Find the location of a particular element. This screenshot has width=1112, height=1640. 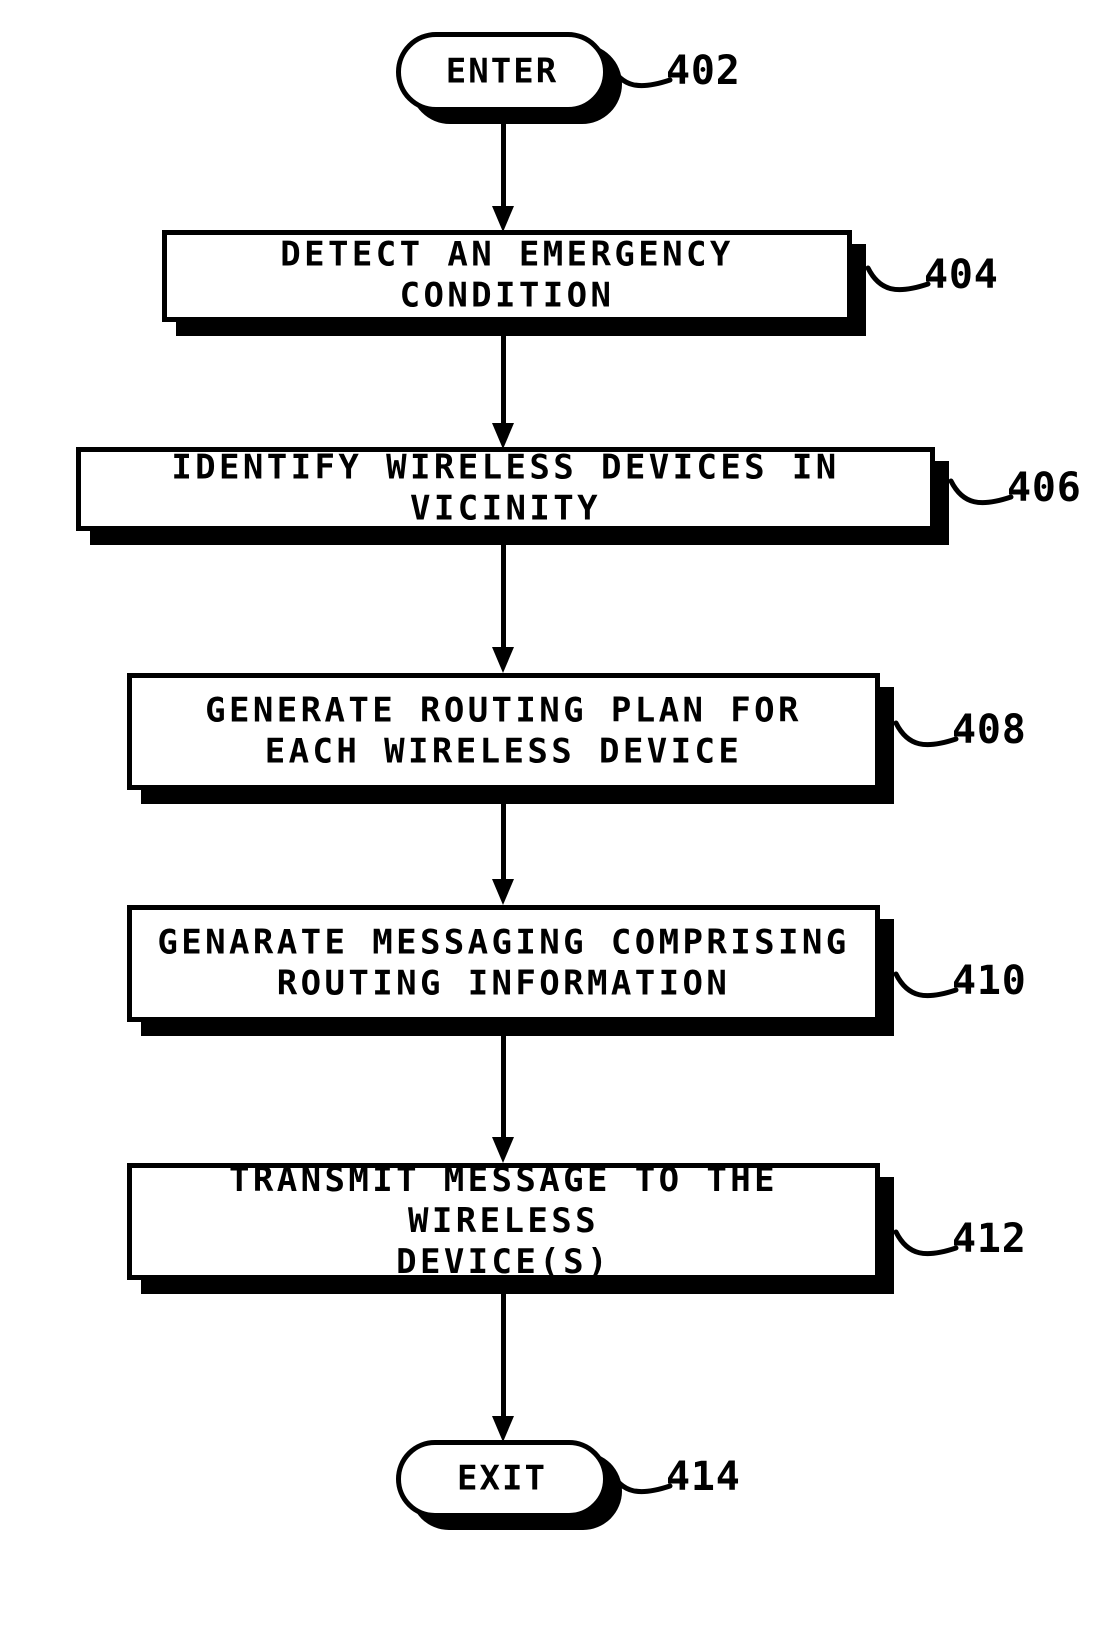

step-404-label: DETECT AN EMERGENCY CONDITION is located at coordinates (507, 275).